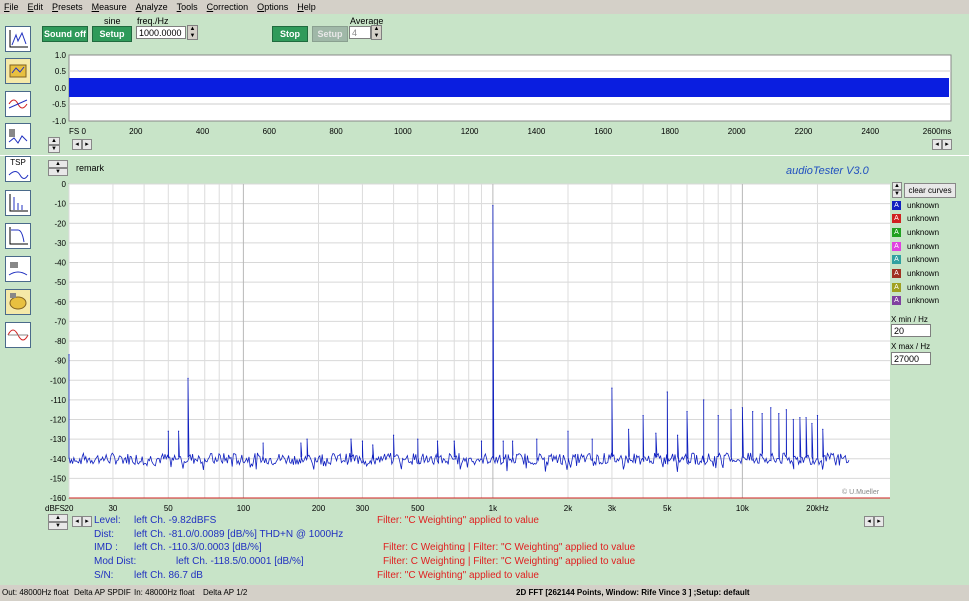 The height and width of the screenshot is (601, 969). Describe the element at coordinates (18, 236) in the screenshot. I see `filter-response-icon` at that location.